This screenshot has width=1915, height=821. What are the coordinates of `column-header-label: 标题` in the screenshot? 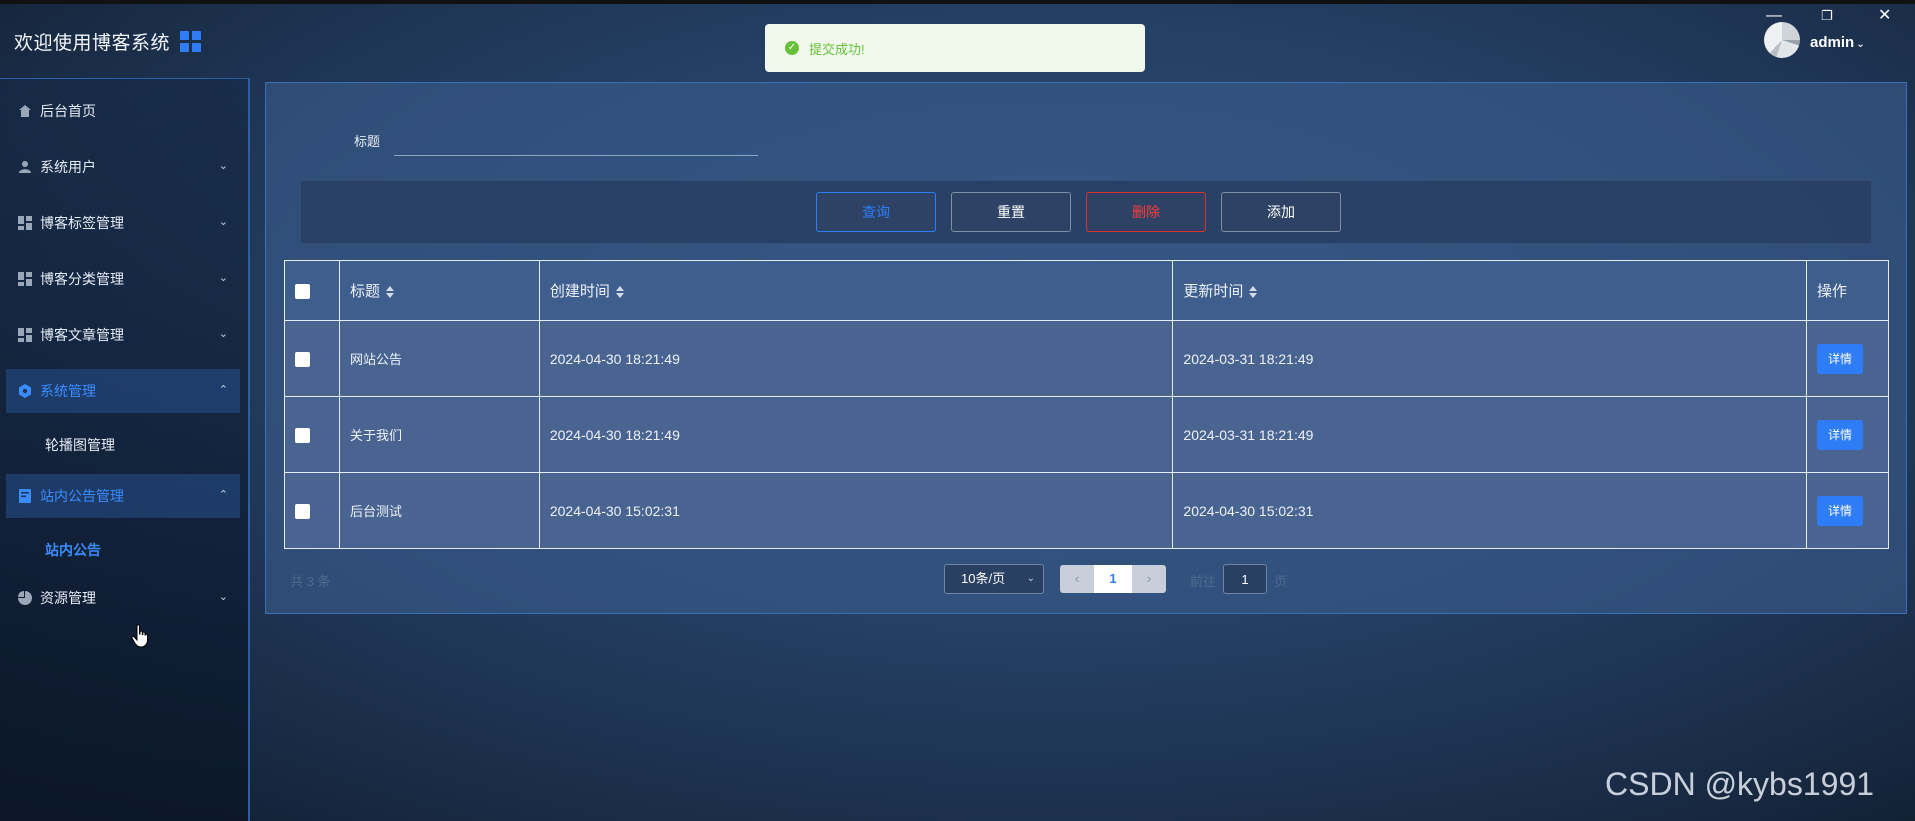 It's located at (364, 291).